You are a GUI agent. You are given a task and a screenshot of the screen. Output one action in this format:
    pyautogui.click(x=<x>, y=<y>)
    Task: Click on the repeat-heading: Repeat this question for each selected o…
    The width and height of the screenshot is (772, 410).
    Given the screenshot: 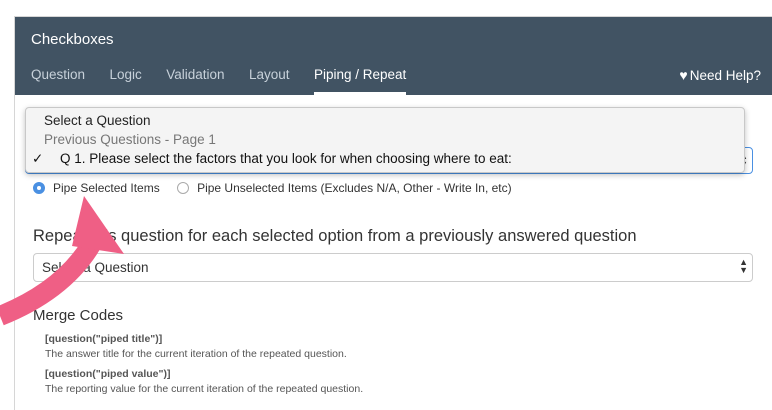 What is the action you would take?
    pyautogui.click(x=335, y=236)
    